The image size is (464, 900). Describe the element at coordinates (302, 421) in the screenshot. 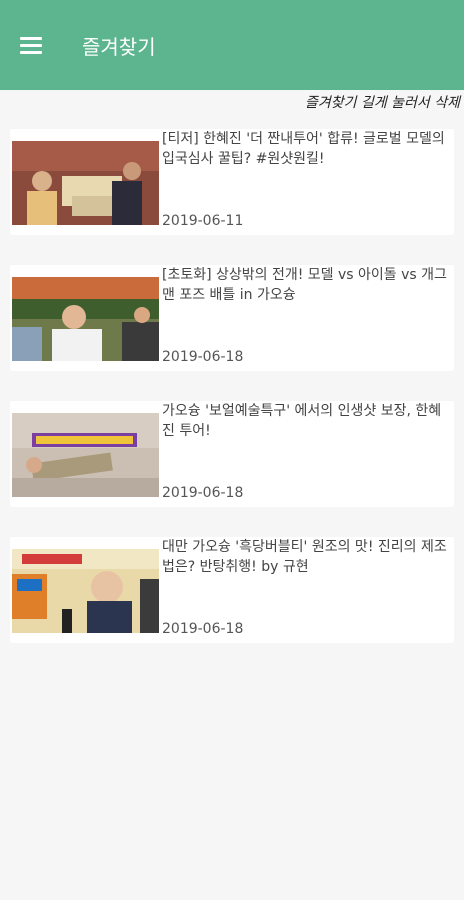

I see `video-title: 가오슝 '보얼예술특구' 에서의 인생샷 보장, 한혜진 투어!` at that location.